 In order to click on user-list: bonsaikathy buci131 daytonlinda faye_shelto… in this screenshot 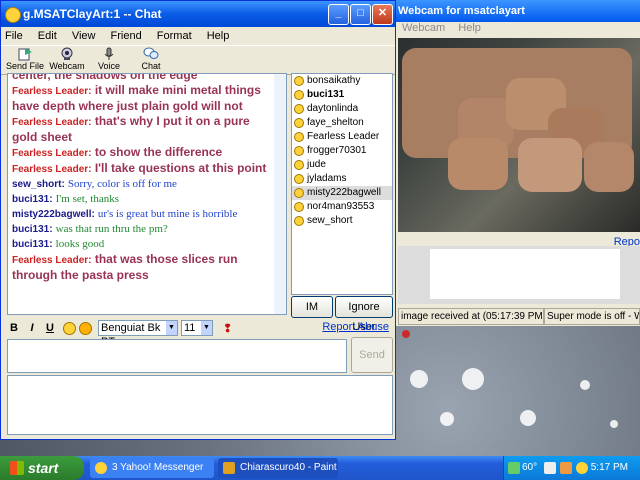, I will do `click(342, 184)`.